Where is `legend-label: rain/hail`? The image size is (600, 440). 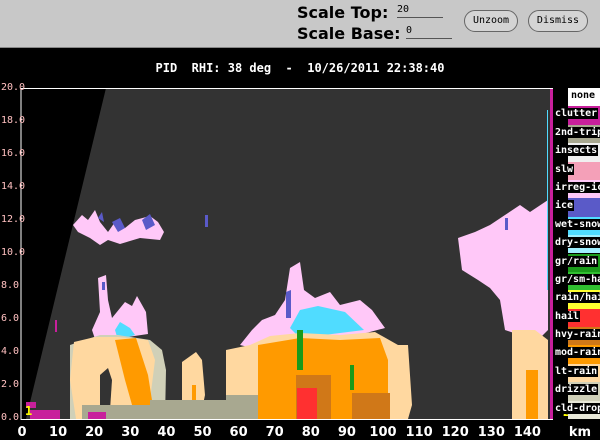 legend-label: rain/hail is located at coordinates (577, 298).